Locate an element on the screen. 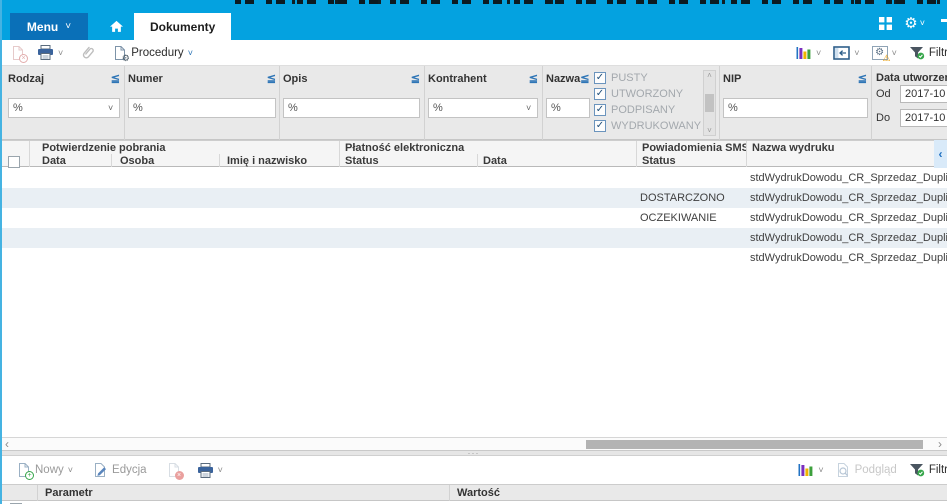 Image resolution: width=947 pixels, height=504 pixels. settings-button: ⚙ ˅ is located at coordinates (914, 23).